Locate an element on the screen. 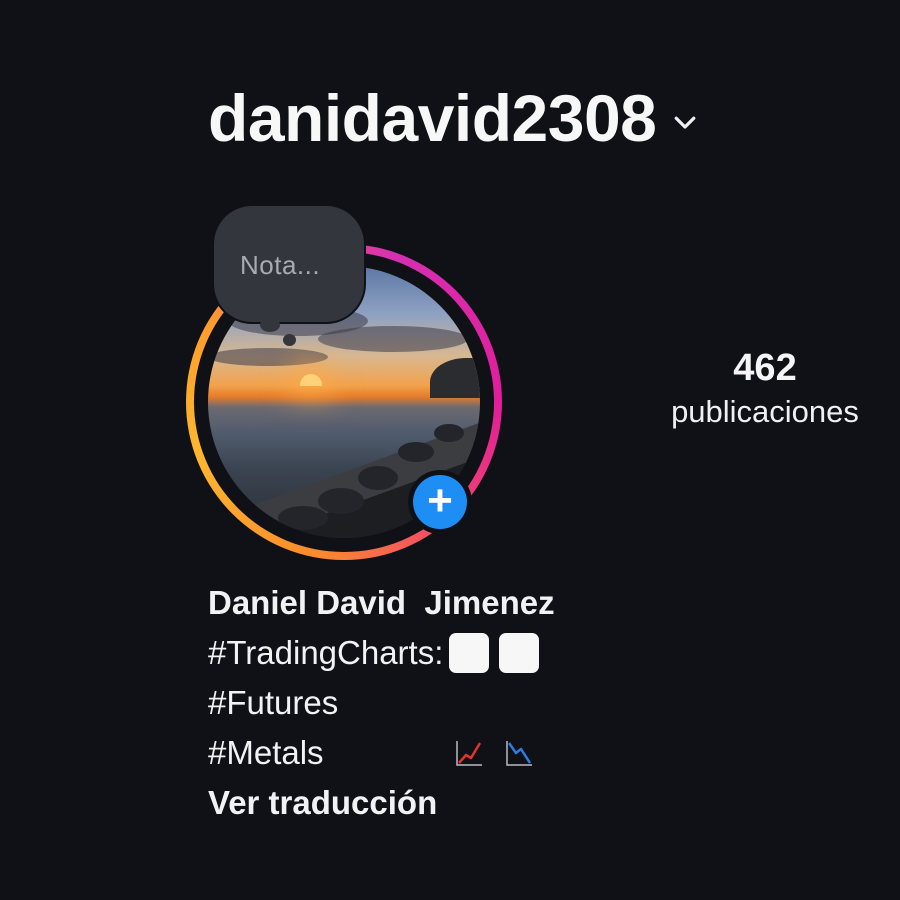  chevron-down-icon is located at coordinates (685, 122).